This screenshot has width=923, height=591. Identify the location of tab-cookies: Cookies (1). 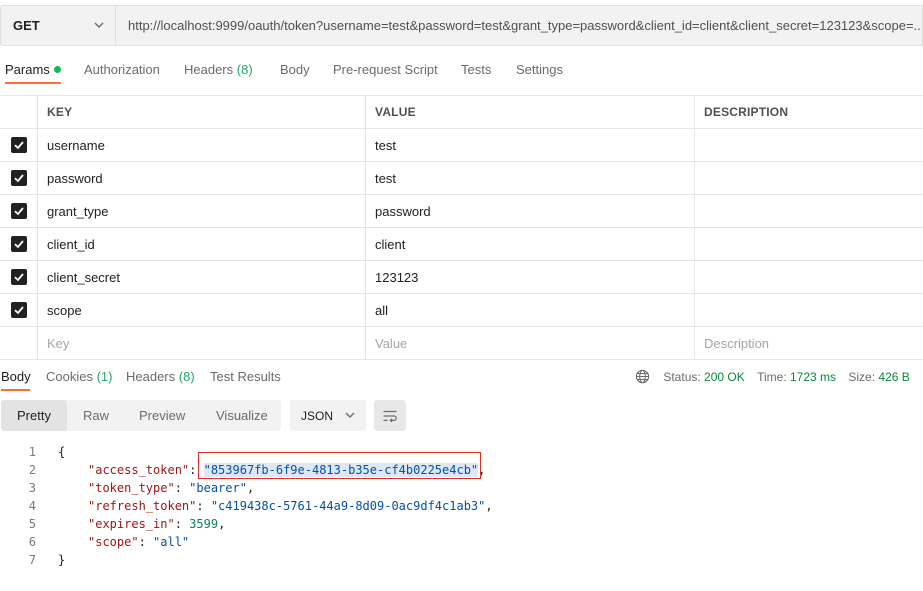
(79, 376).